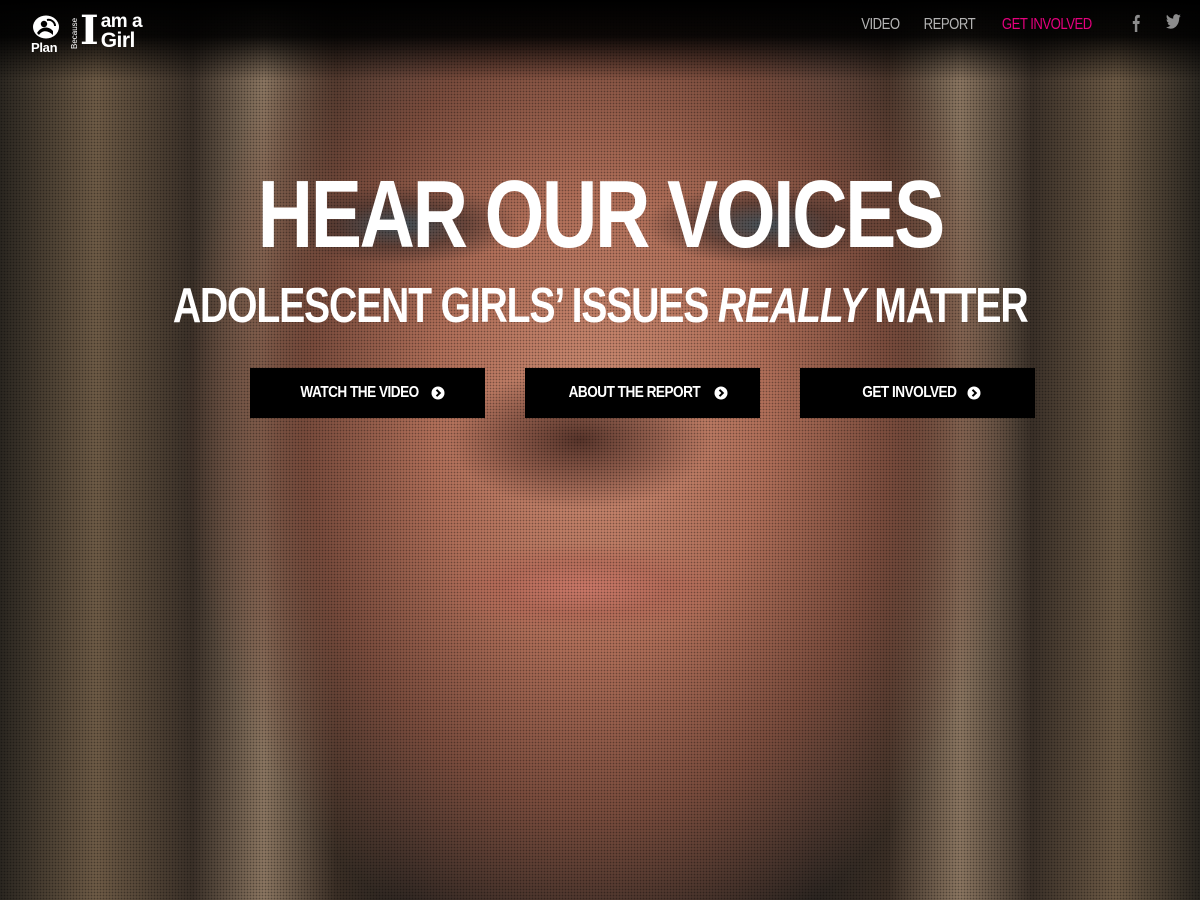  What do you see at coordinates (949, 25) in the screenshot?
I see `nav-report: REPORT` at bounding box center [949, 25].